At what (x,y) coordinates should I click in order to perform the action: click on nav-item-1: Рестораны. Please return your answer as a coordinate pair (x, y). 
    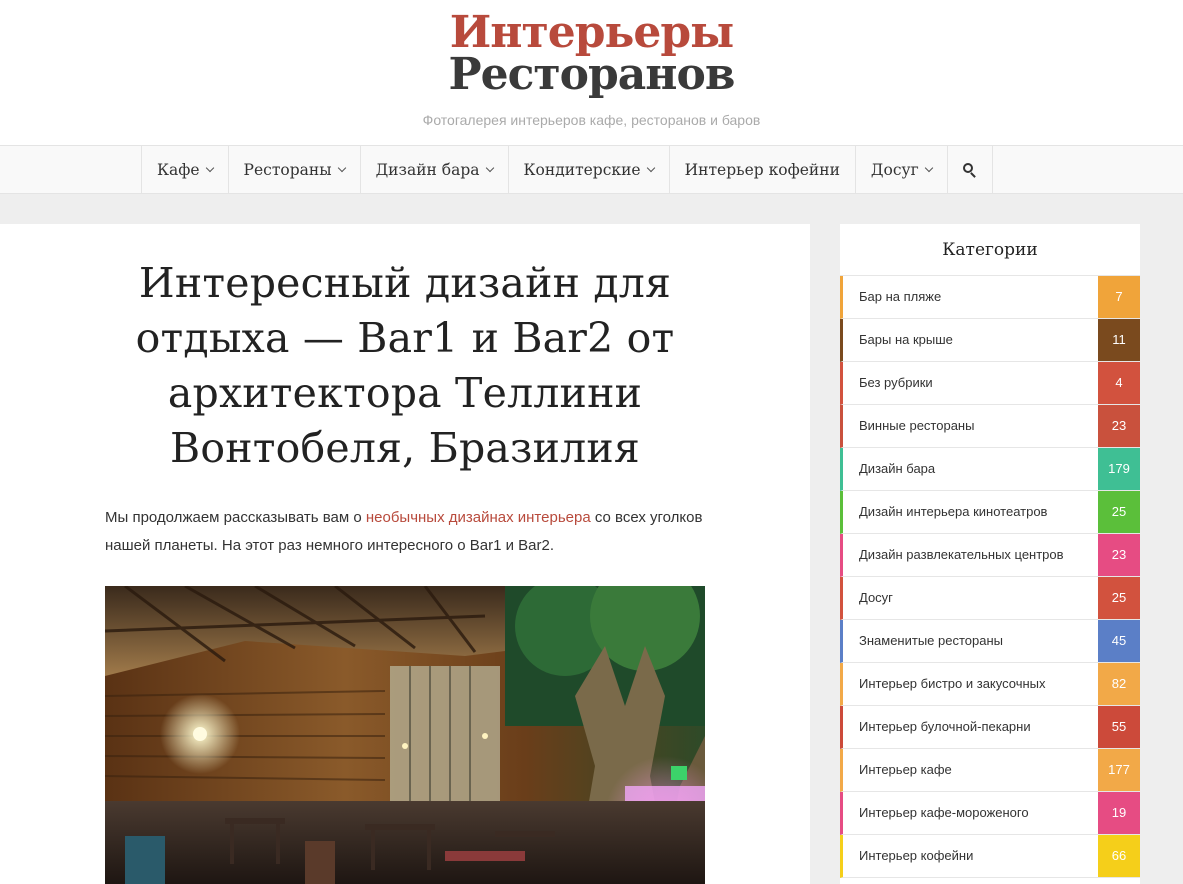
    Looking at the image, I should click on (295, 169).